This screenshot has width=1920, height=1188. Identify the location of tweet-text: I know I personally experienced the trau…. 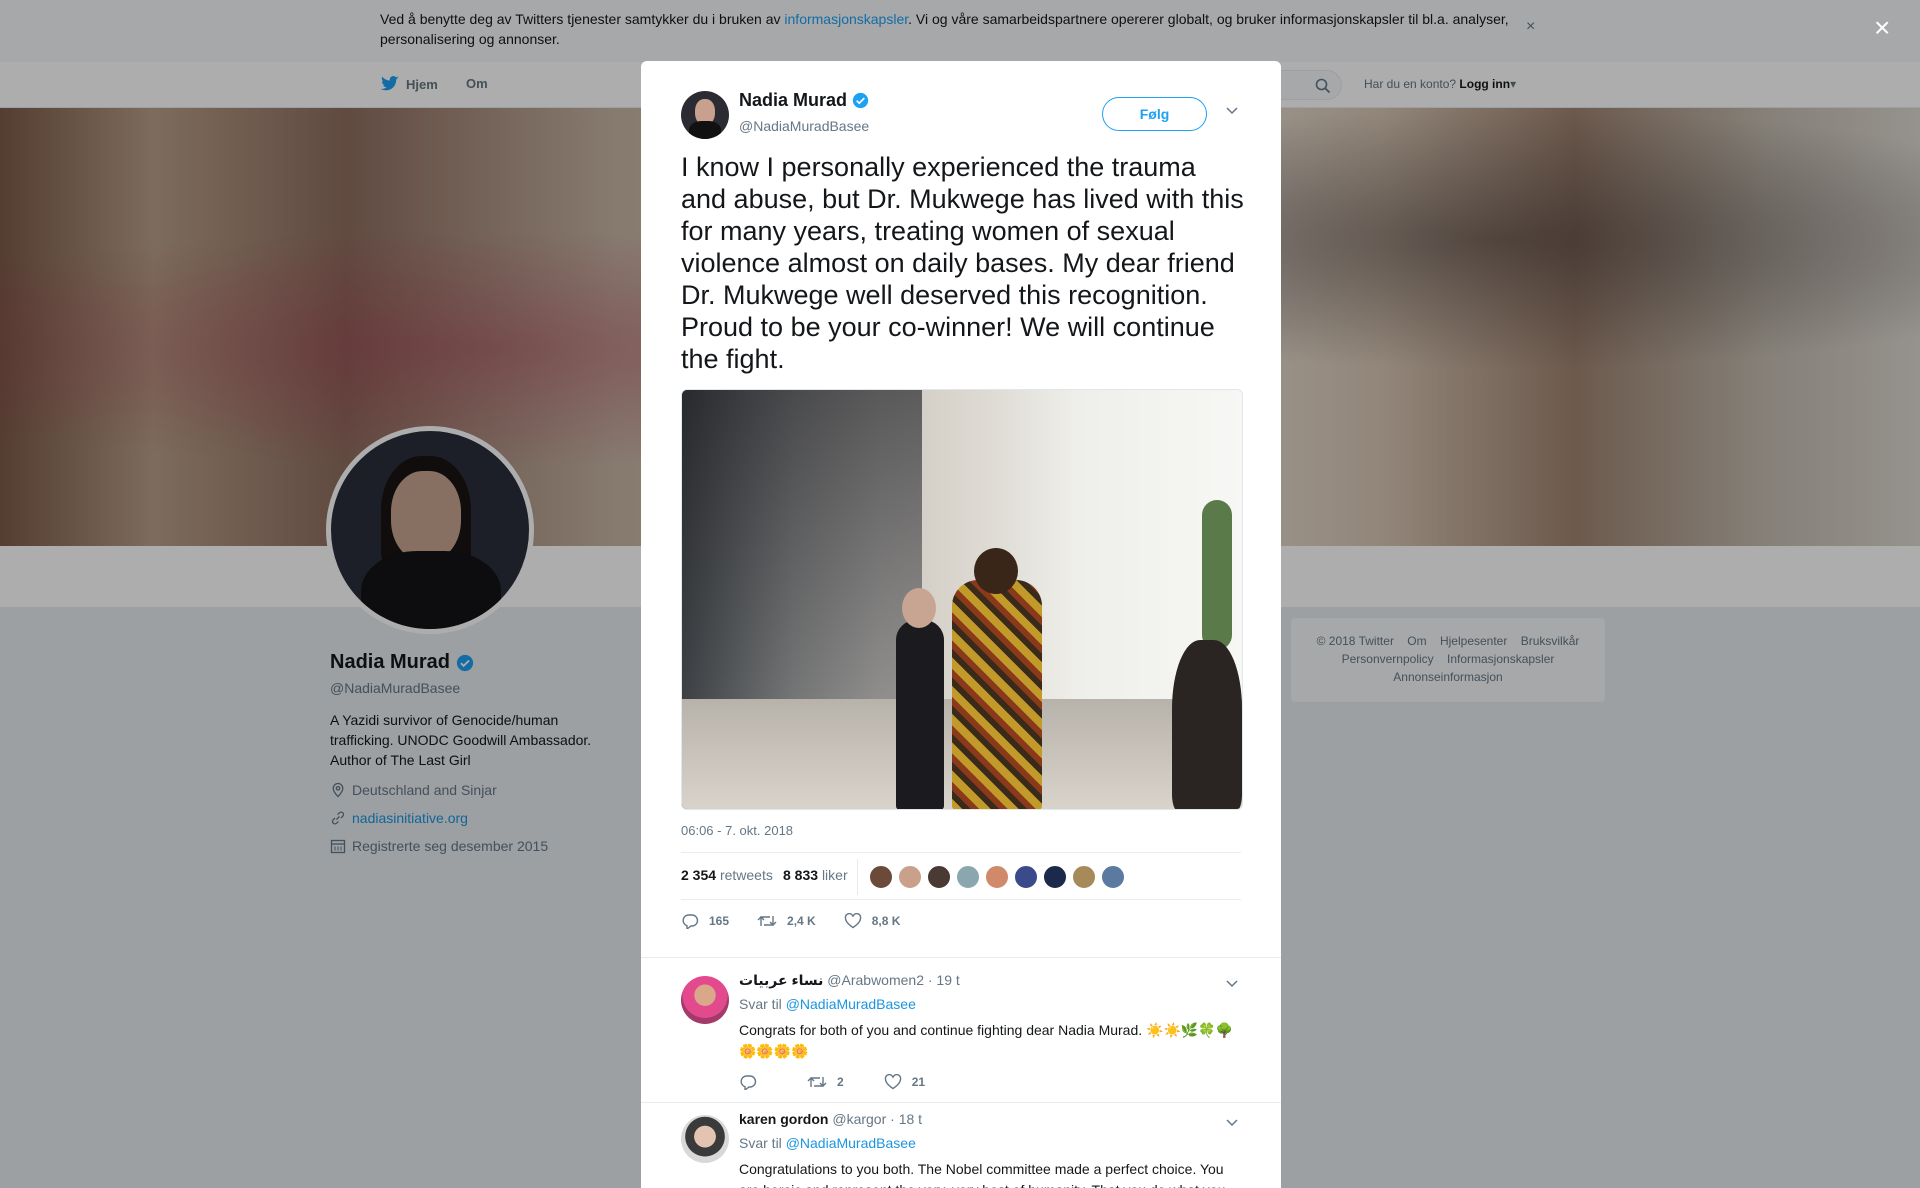
(962, 263).